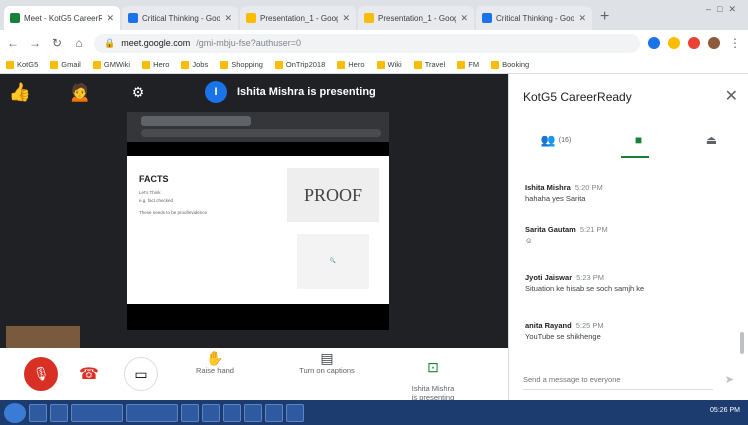  Describe the element at coordinates (180, 18) in the screenshot. I see `tab-critical-thinking: Critical Thinking - Google ✕` at that location.